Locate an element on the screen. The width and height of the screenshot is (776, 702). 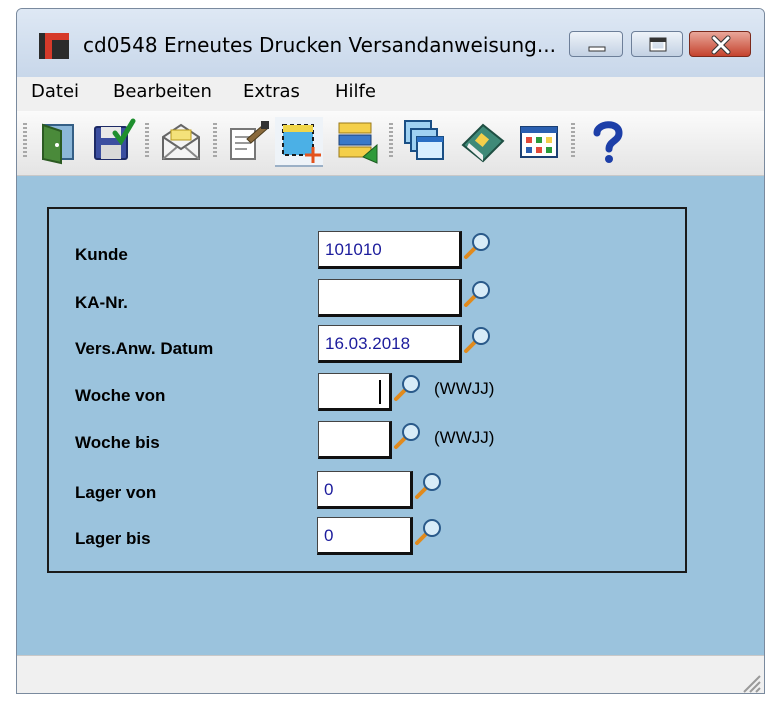
exit-button is located at coordinates (59, 141).